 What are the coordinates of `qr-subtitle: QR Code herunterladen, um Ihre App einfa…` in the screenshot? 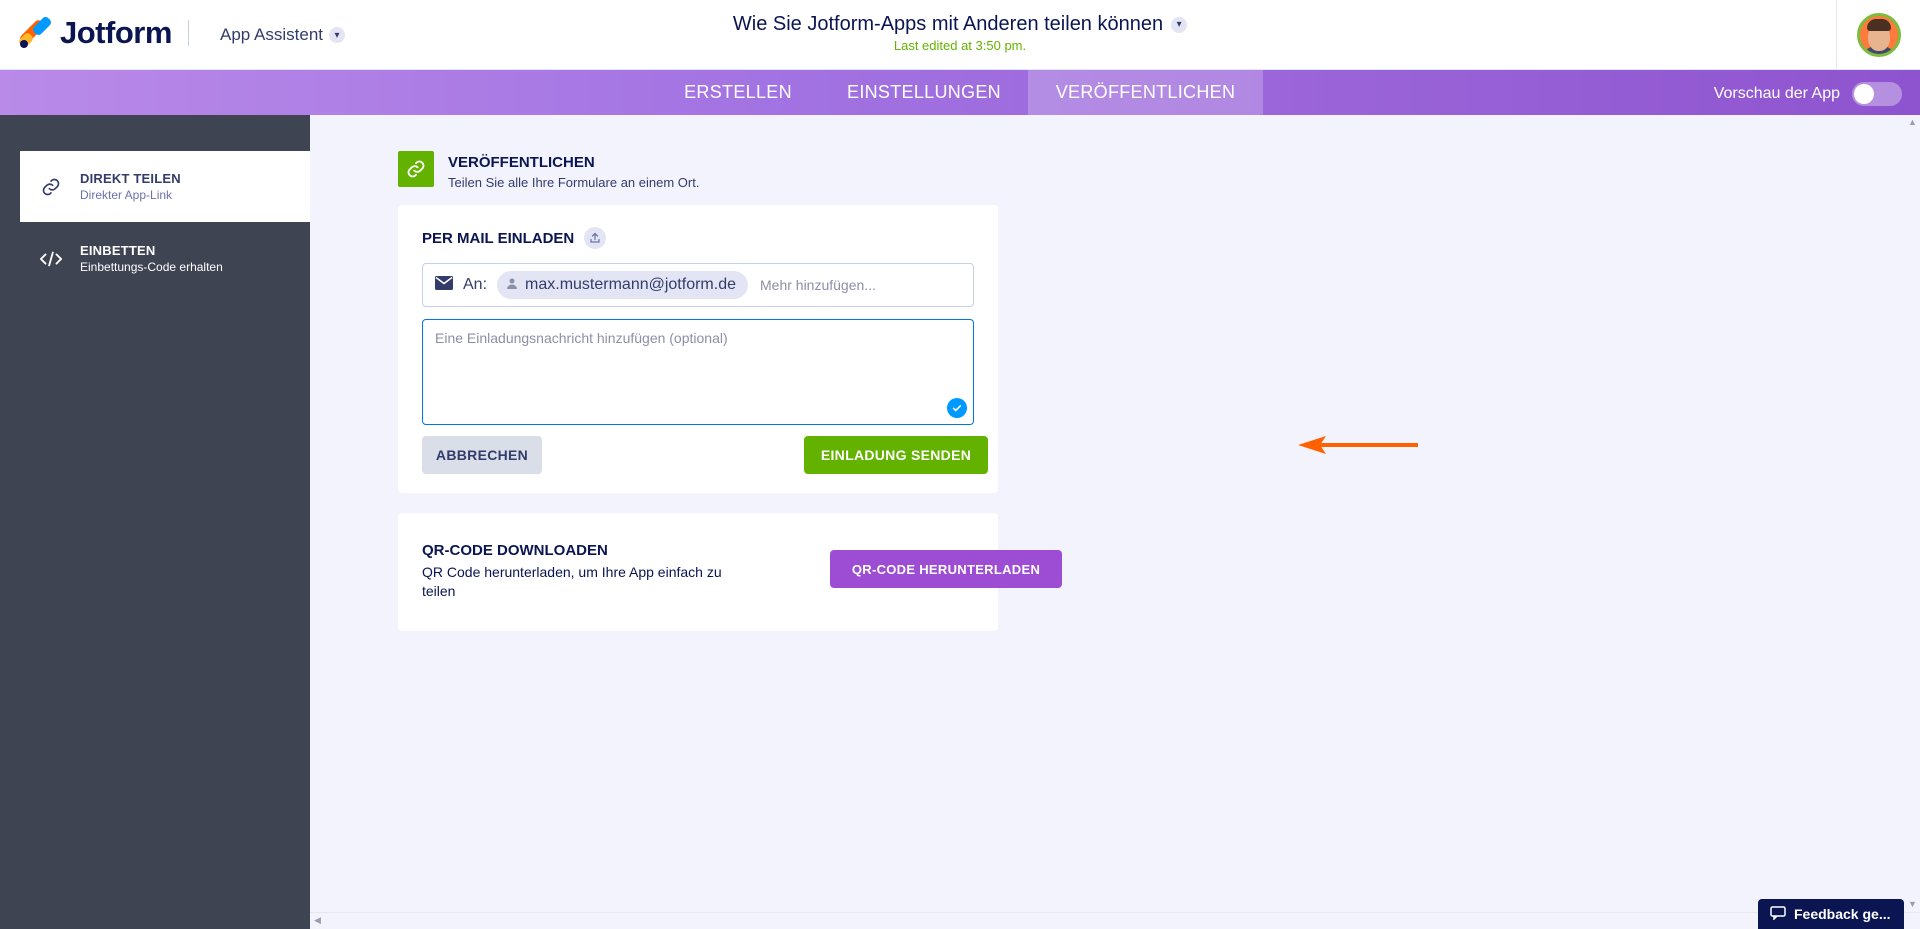 It's located at (572, 581).